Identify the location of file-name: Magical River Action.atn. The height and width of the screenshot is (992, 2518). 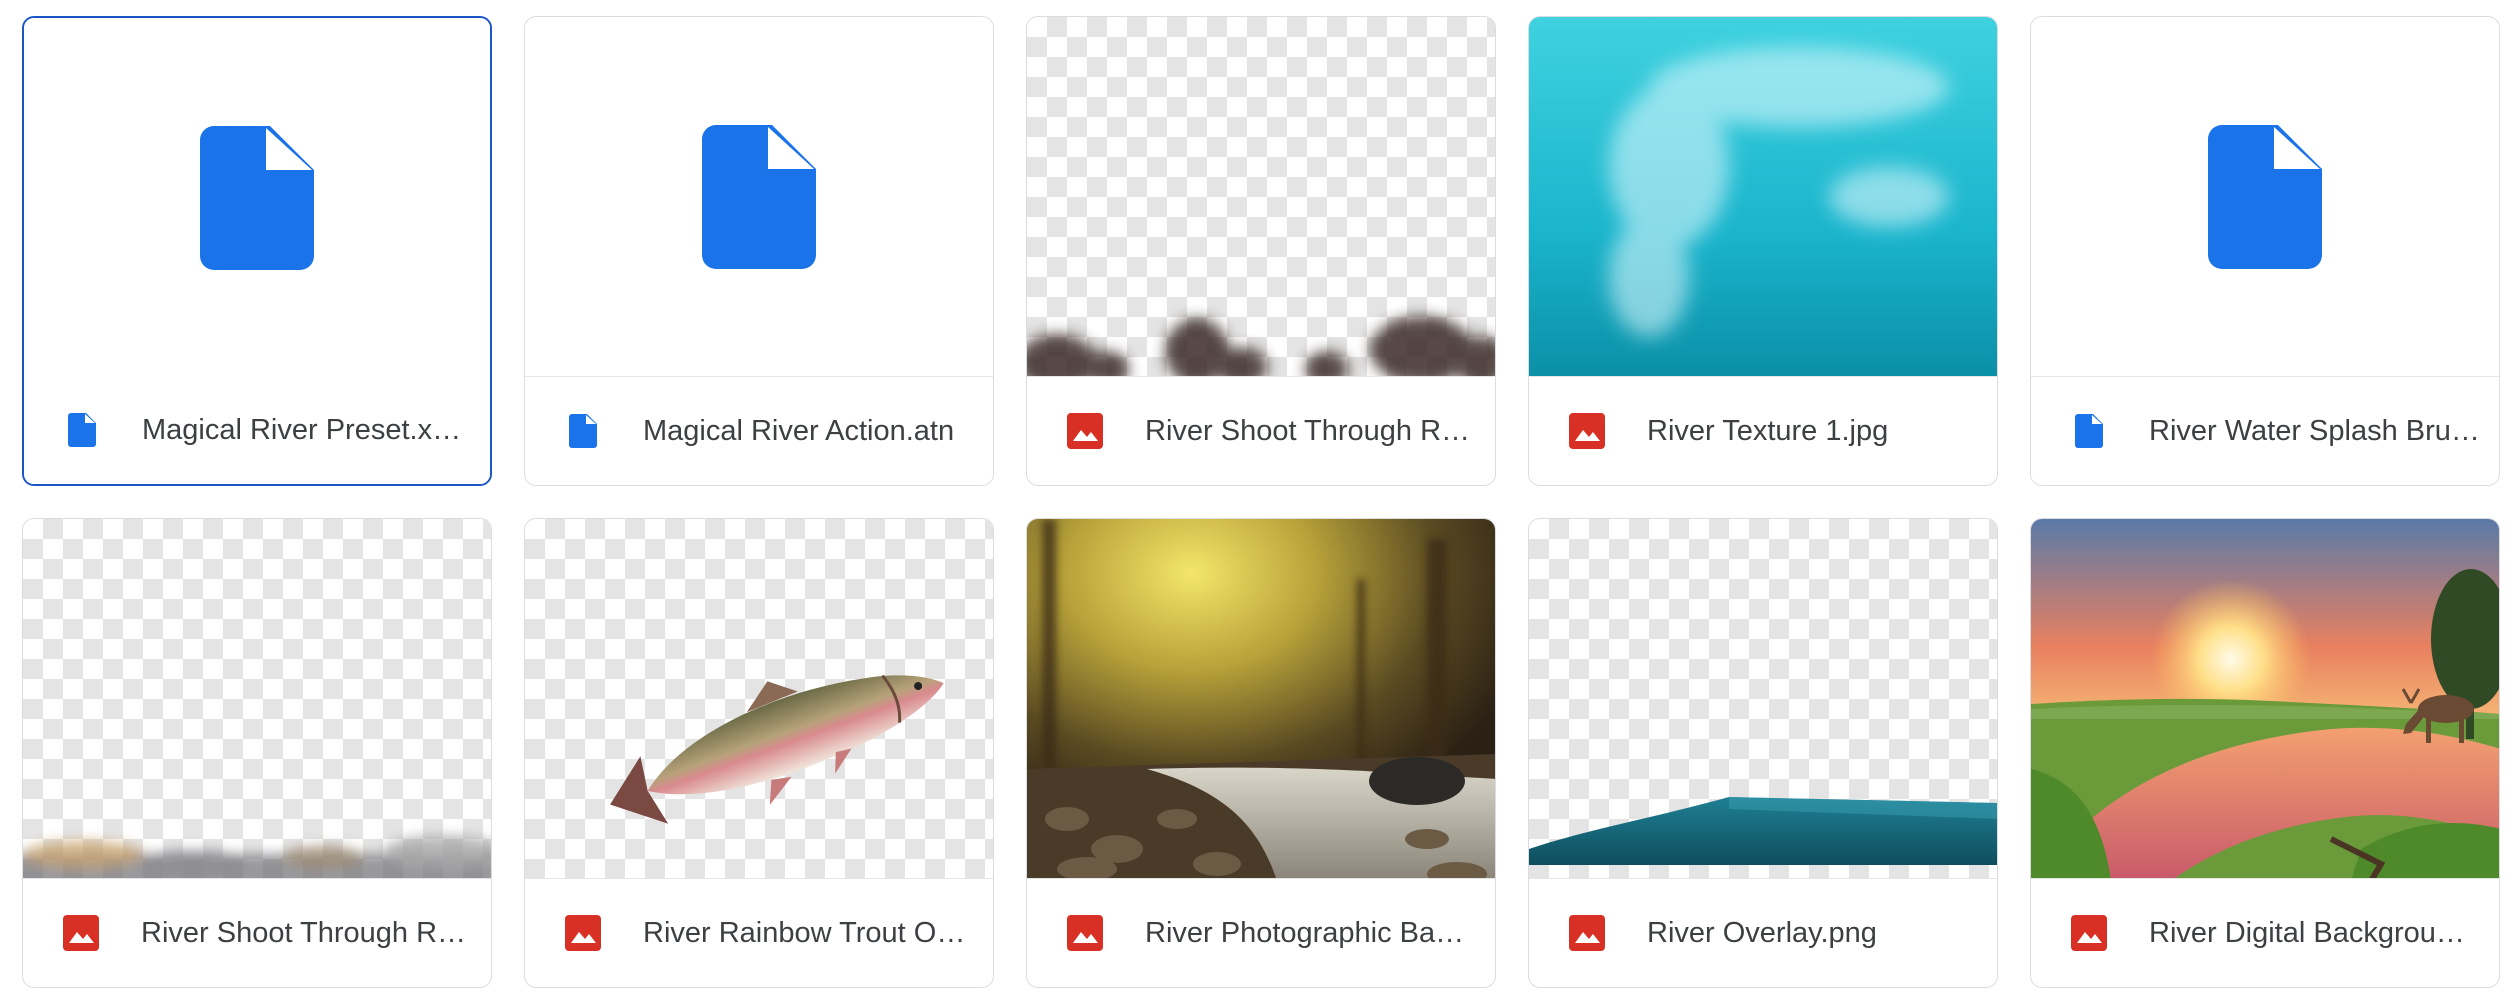
(799, 430).